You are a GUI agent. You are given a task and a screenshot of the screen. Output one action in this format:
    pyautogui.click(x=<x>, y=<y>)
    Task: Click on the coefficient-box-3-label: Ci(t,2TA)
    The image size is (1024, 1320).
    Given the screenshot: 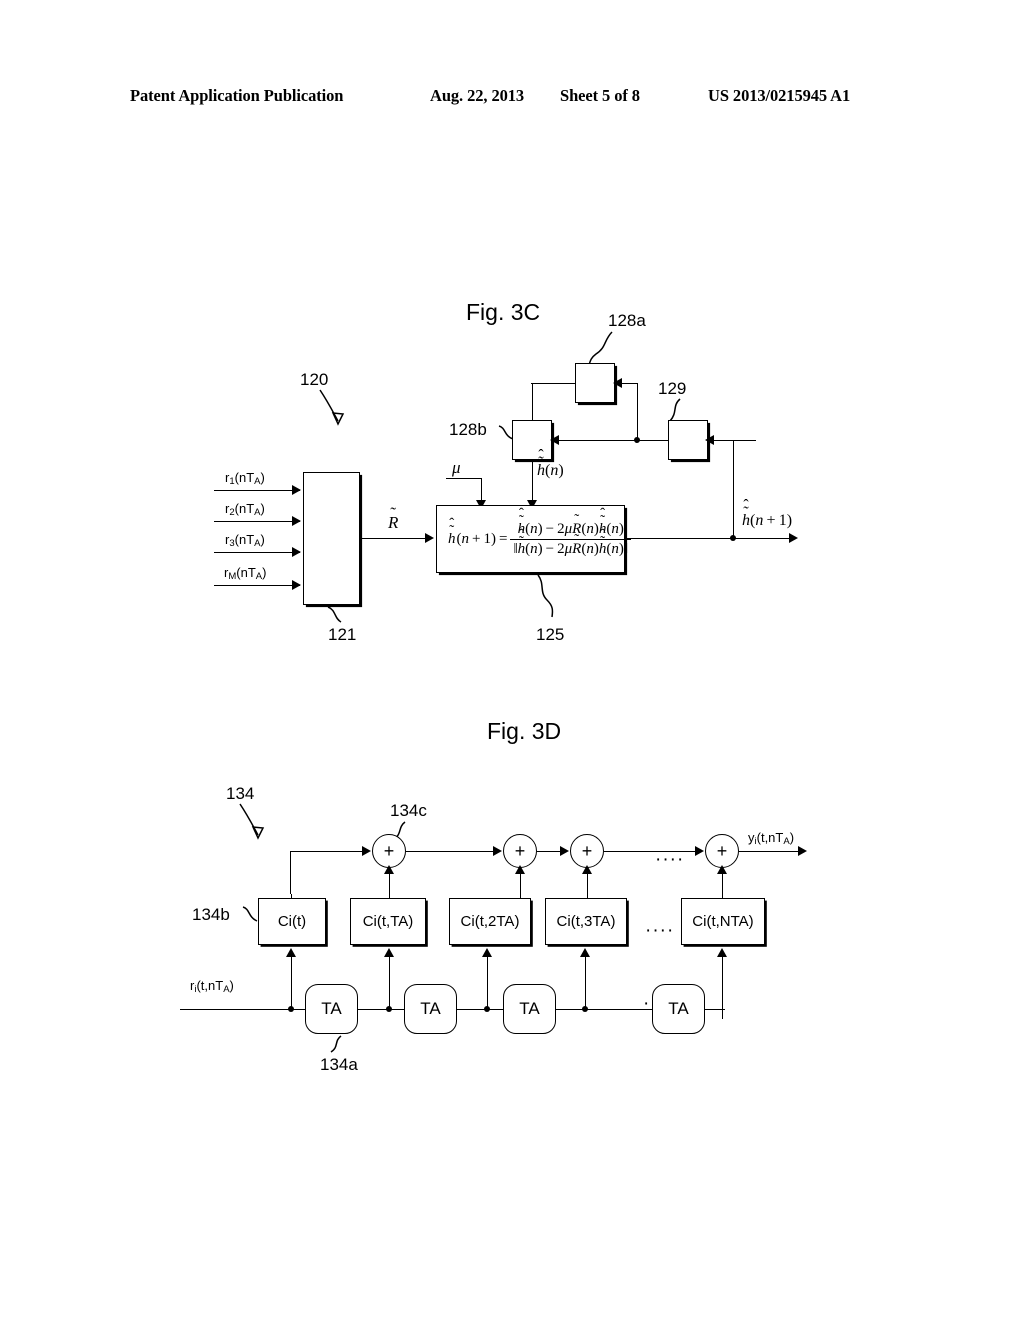 What is the action you would take?
    pyautogui.click(x=490, y=921)
    